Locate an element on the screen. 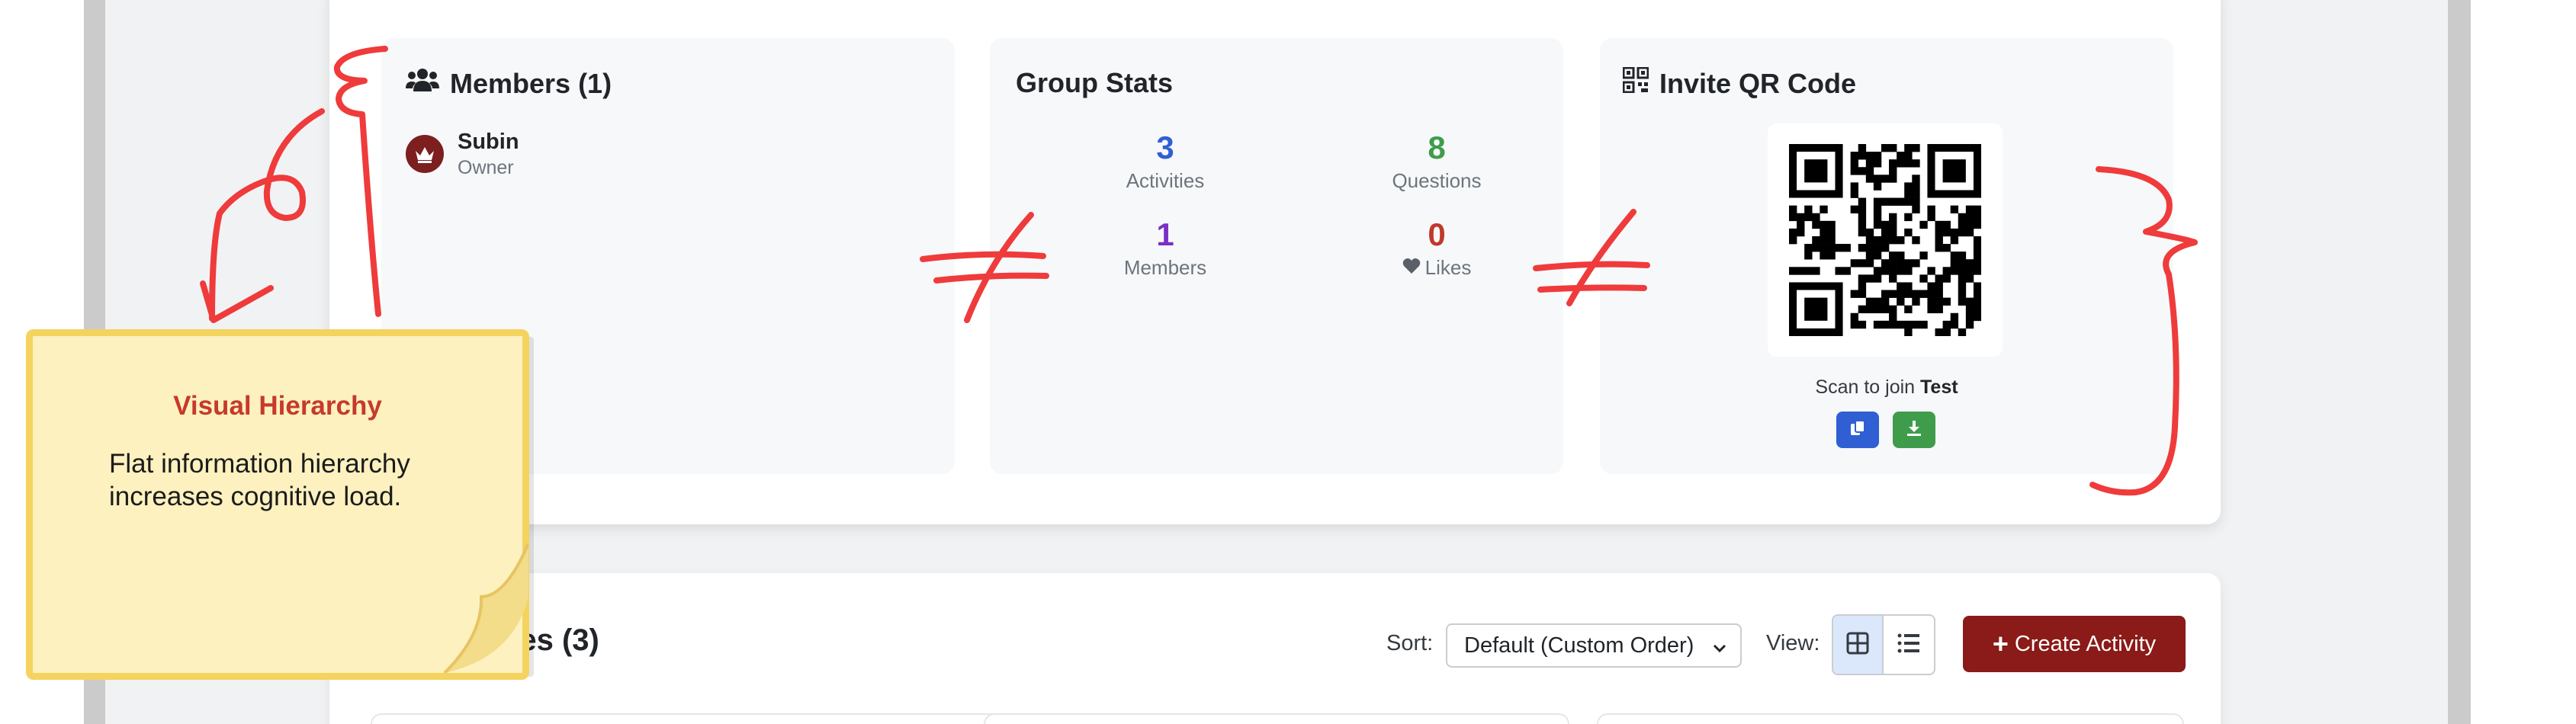  stat-questions: 8 Questions is located at coordinates (1436, 161).